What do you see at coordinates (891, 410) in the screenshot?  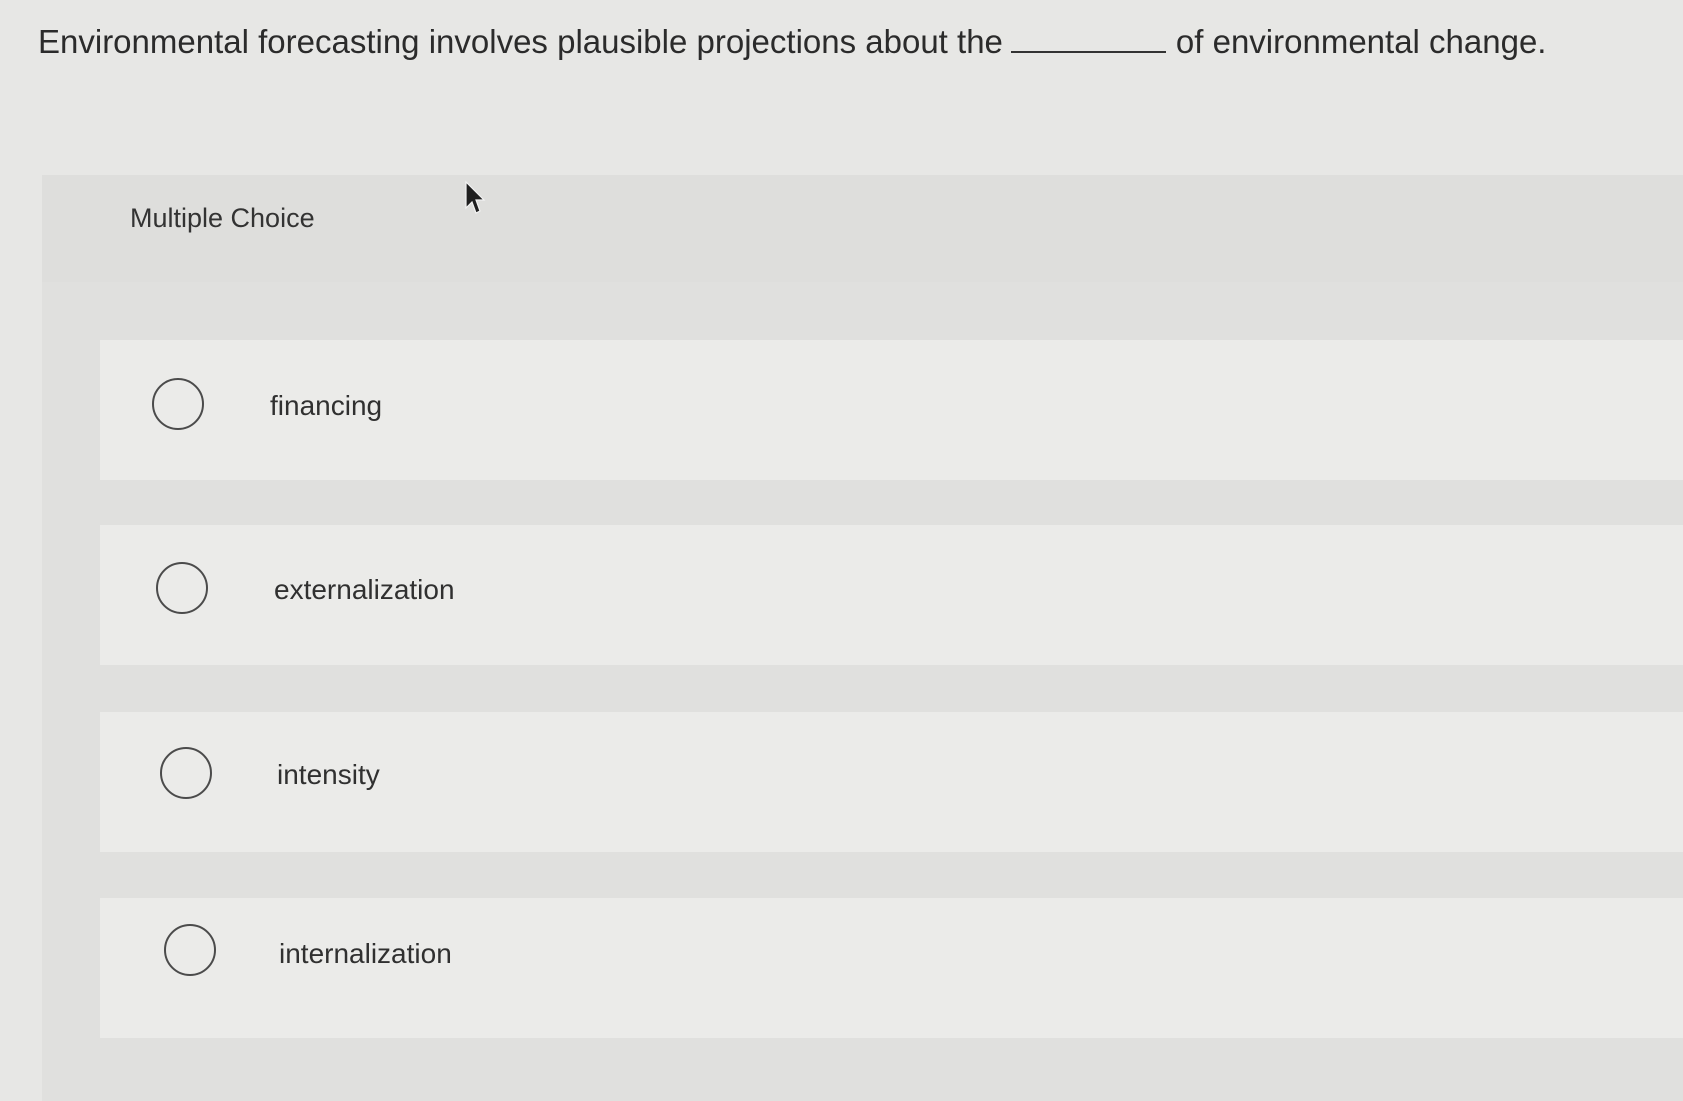 I see `answer-option-financing: financing` at bounding box center [891, 410].